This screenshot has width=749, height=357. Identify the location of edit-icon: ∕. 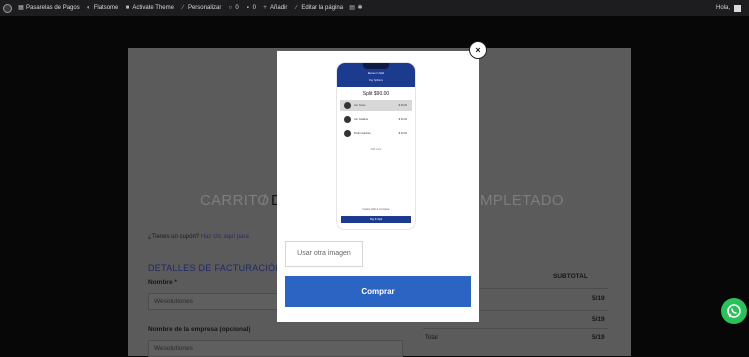
(296, 8).